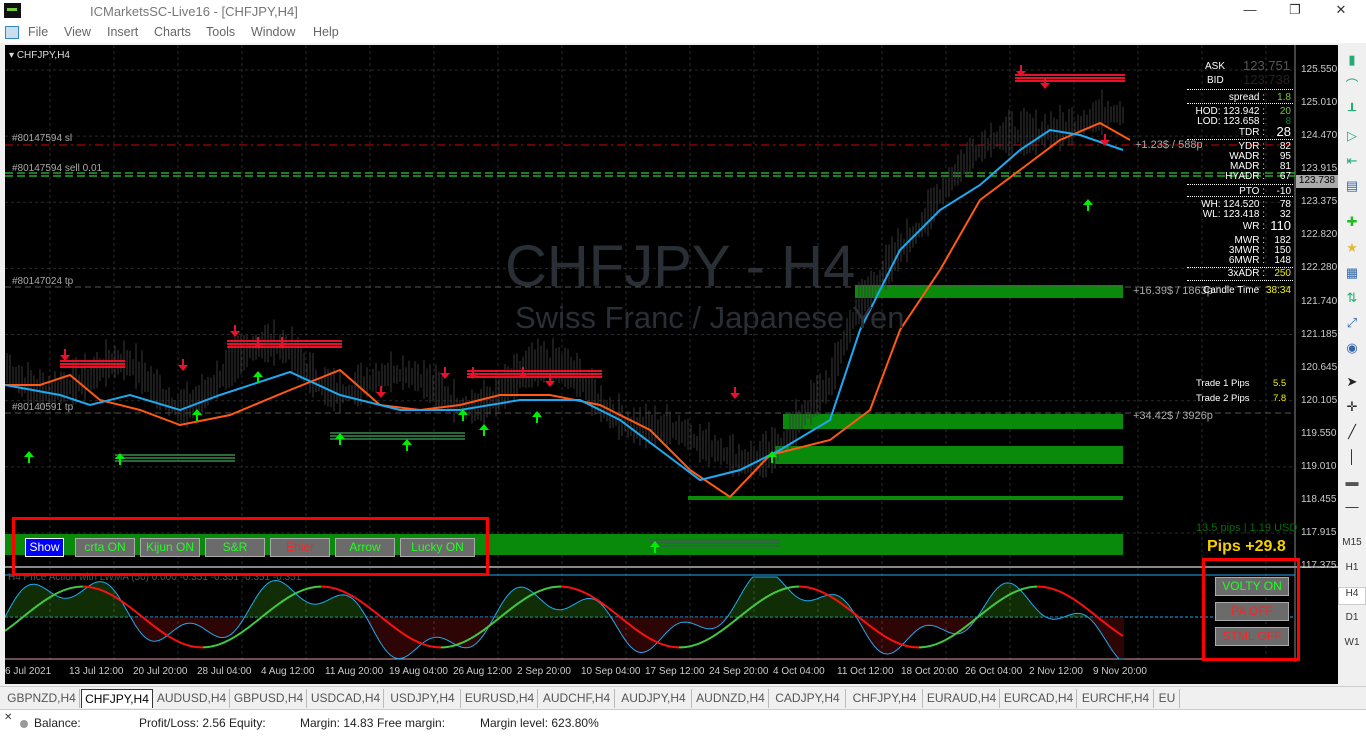 This screenshot has height=738, width=1366. Describe the element at coordinates (1352, 567) in the screenshot. I see `timeframe-h1: H1` at that location.